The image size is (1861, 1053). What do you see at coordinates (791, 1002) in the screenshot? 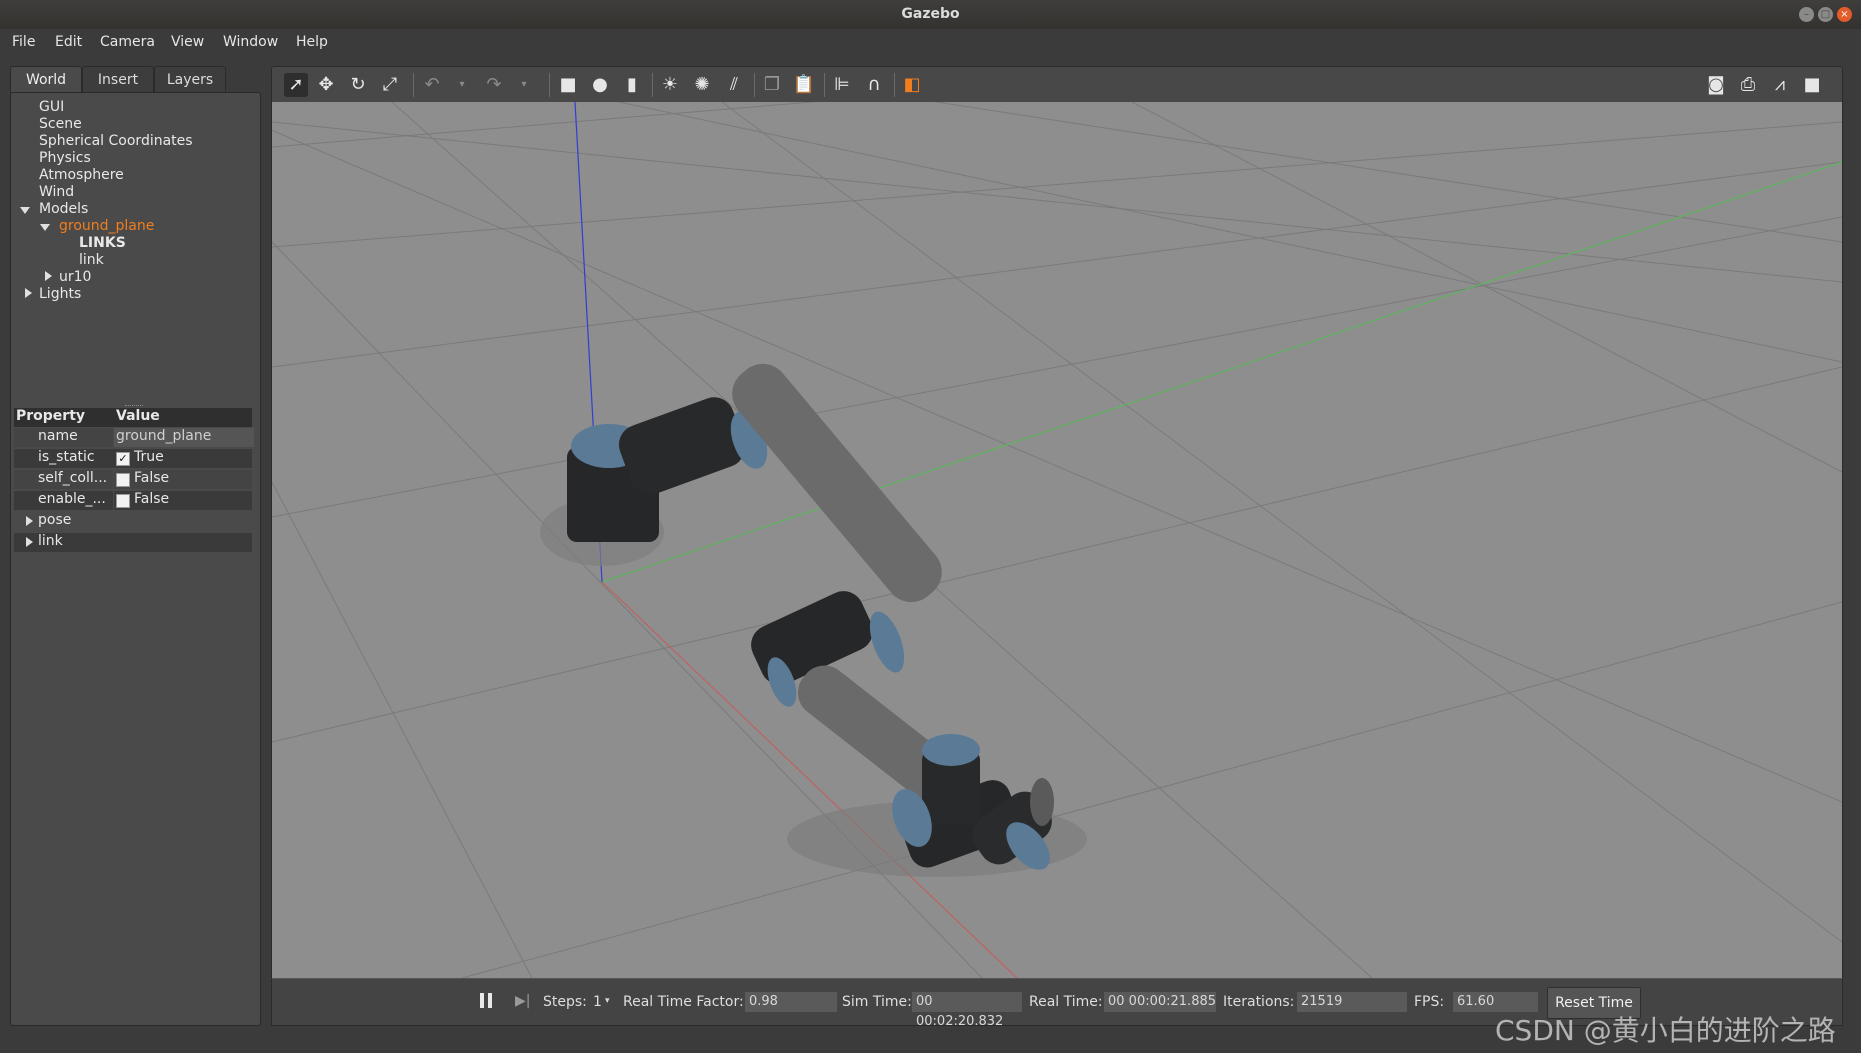
I see `rtf-value: 0.98` at bounding box center [791, 1002].